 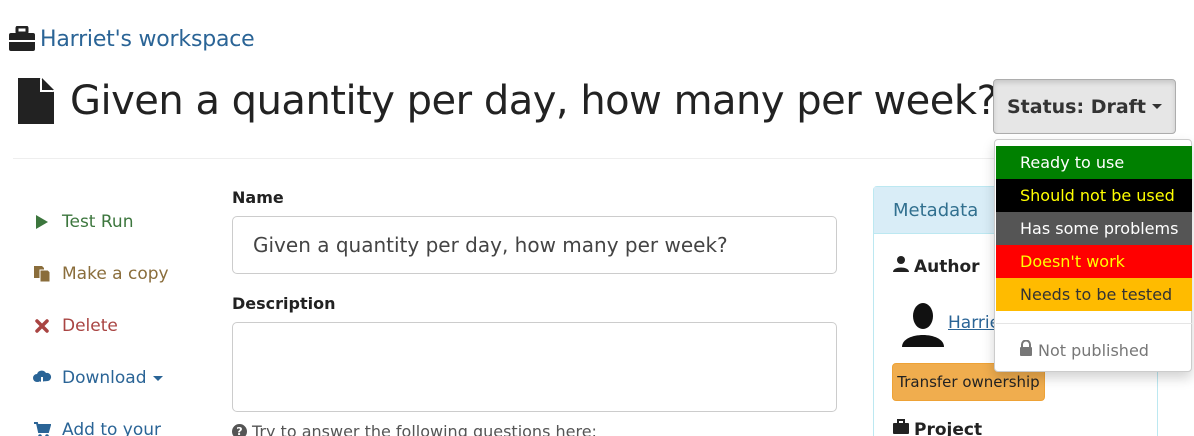 I want to click on author-heading: Author, so click(x=936, y=266).